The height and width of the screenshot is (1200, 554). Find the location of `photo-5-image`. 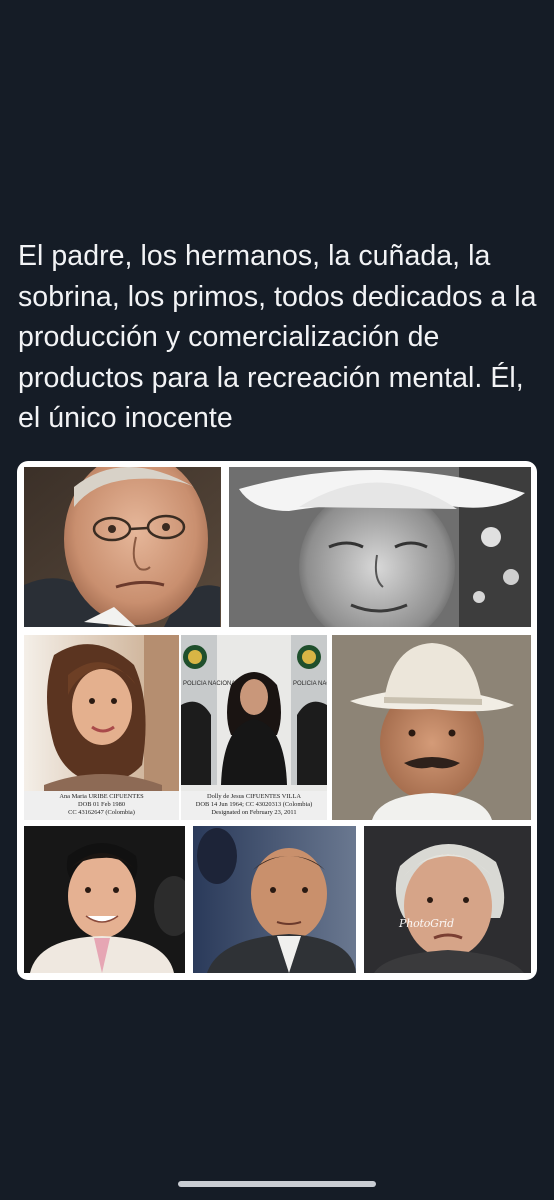

photo-5-image is located at coordinates (431, 727).